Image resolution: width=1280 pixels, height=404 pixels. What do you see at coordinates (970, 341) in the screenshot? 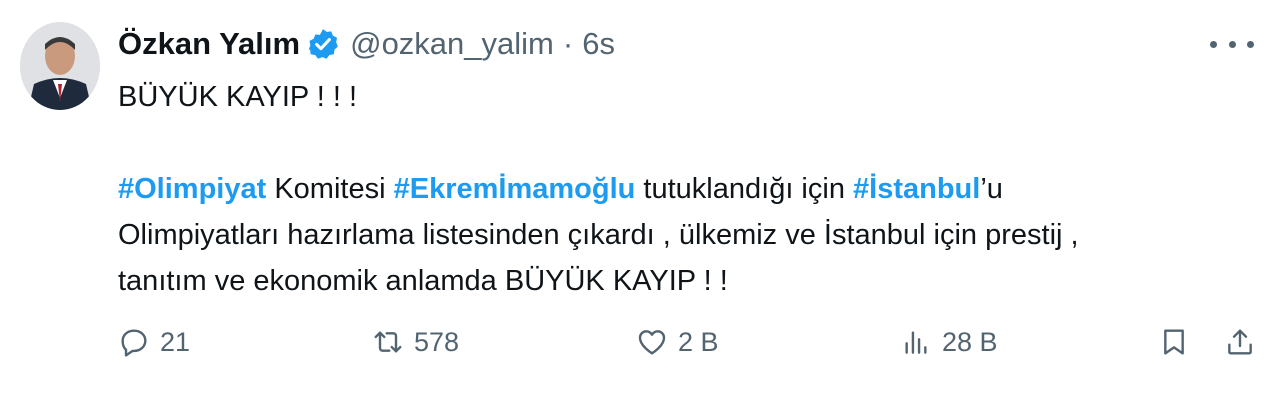
I see `views-count: 28 B` at bounding box center [970, 341].